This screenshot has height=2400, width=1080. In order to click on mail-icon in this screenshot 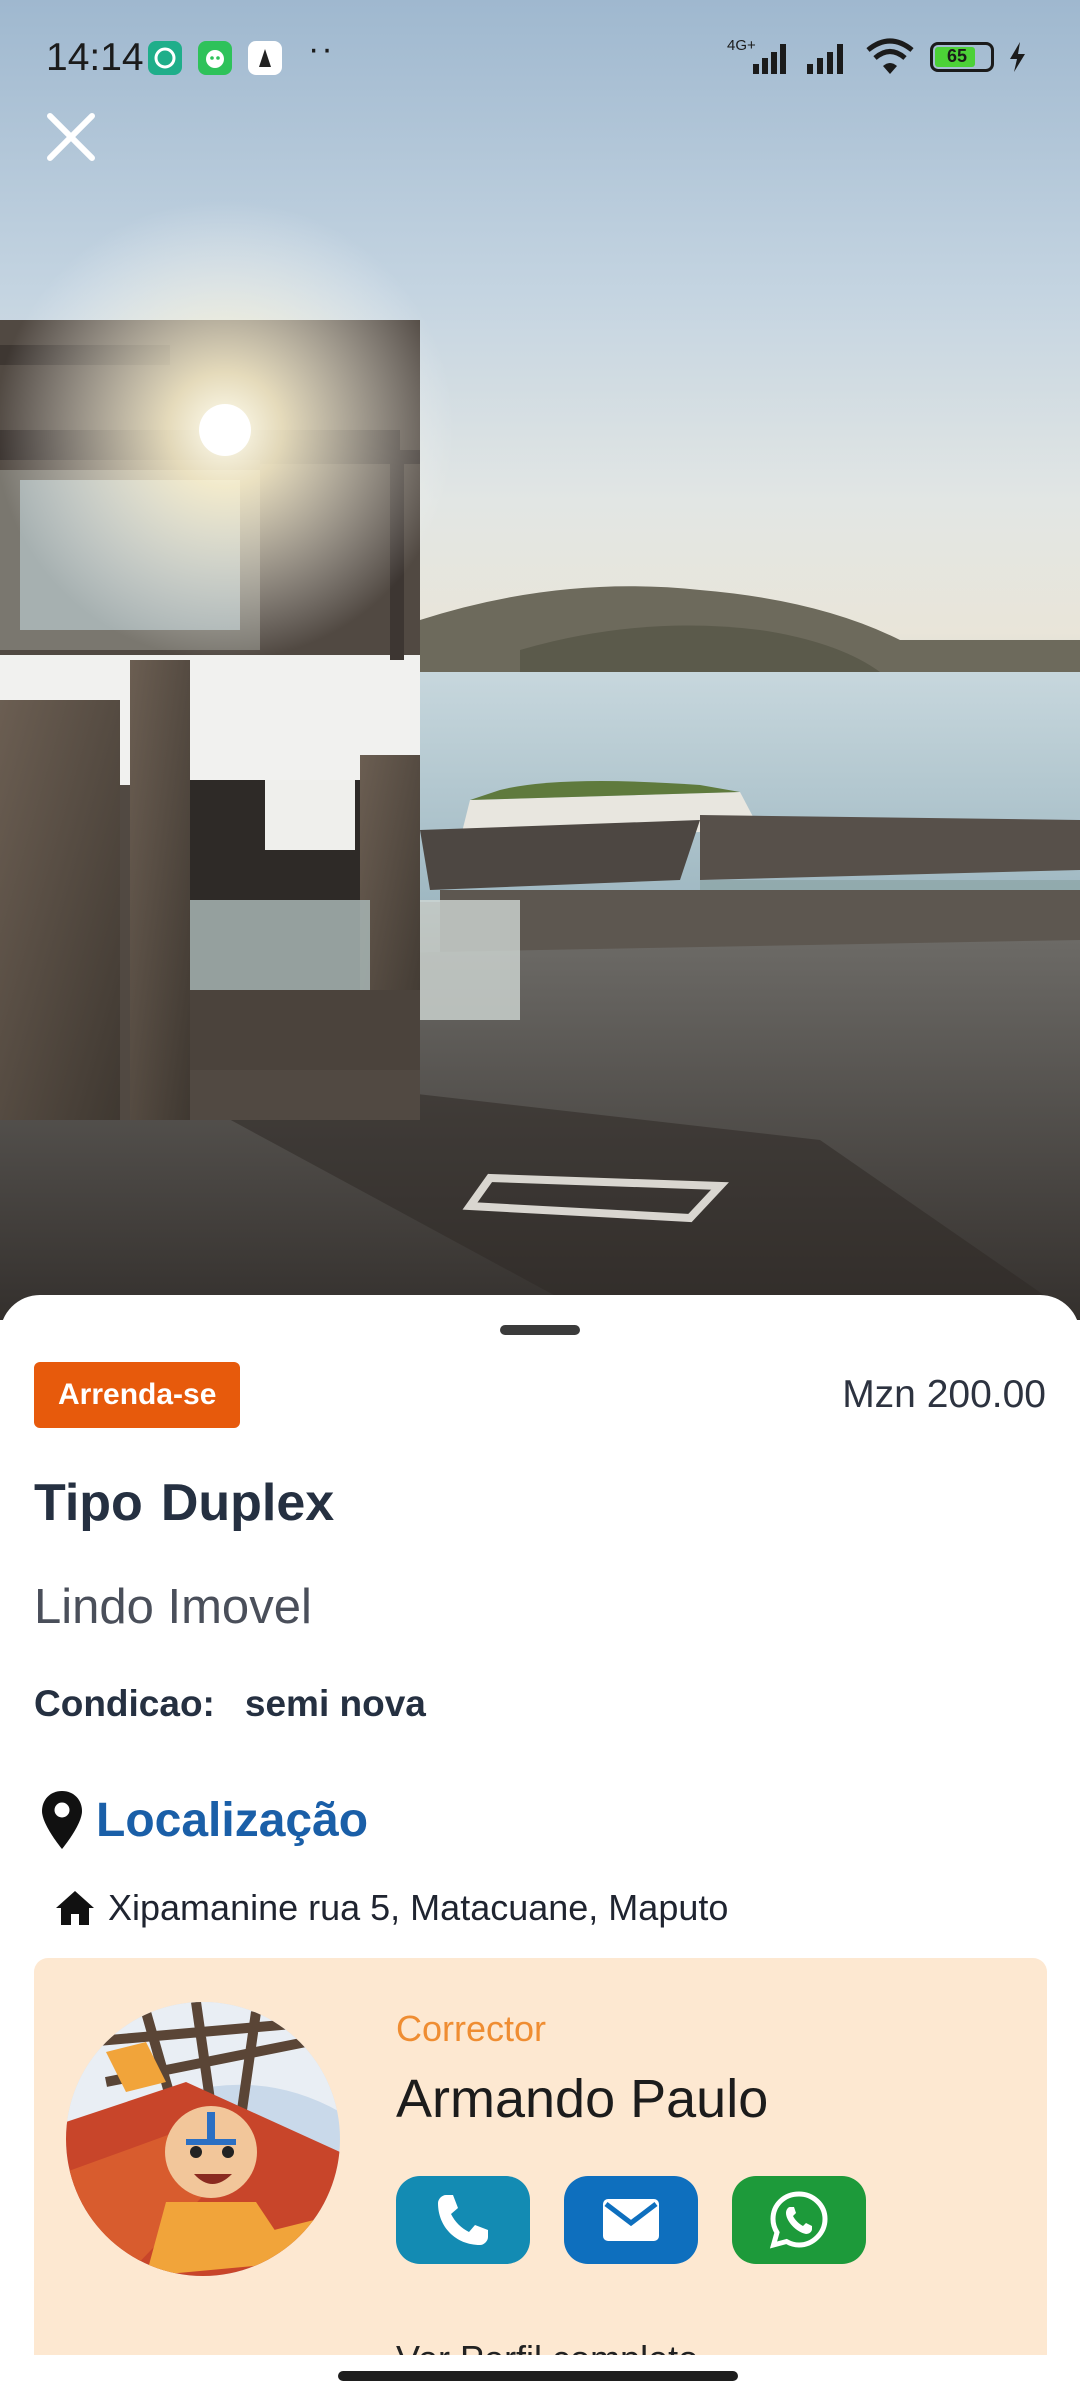, I will do `click(631, 2220)`.